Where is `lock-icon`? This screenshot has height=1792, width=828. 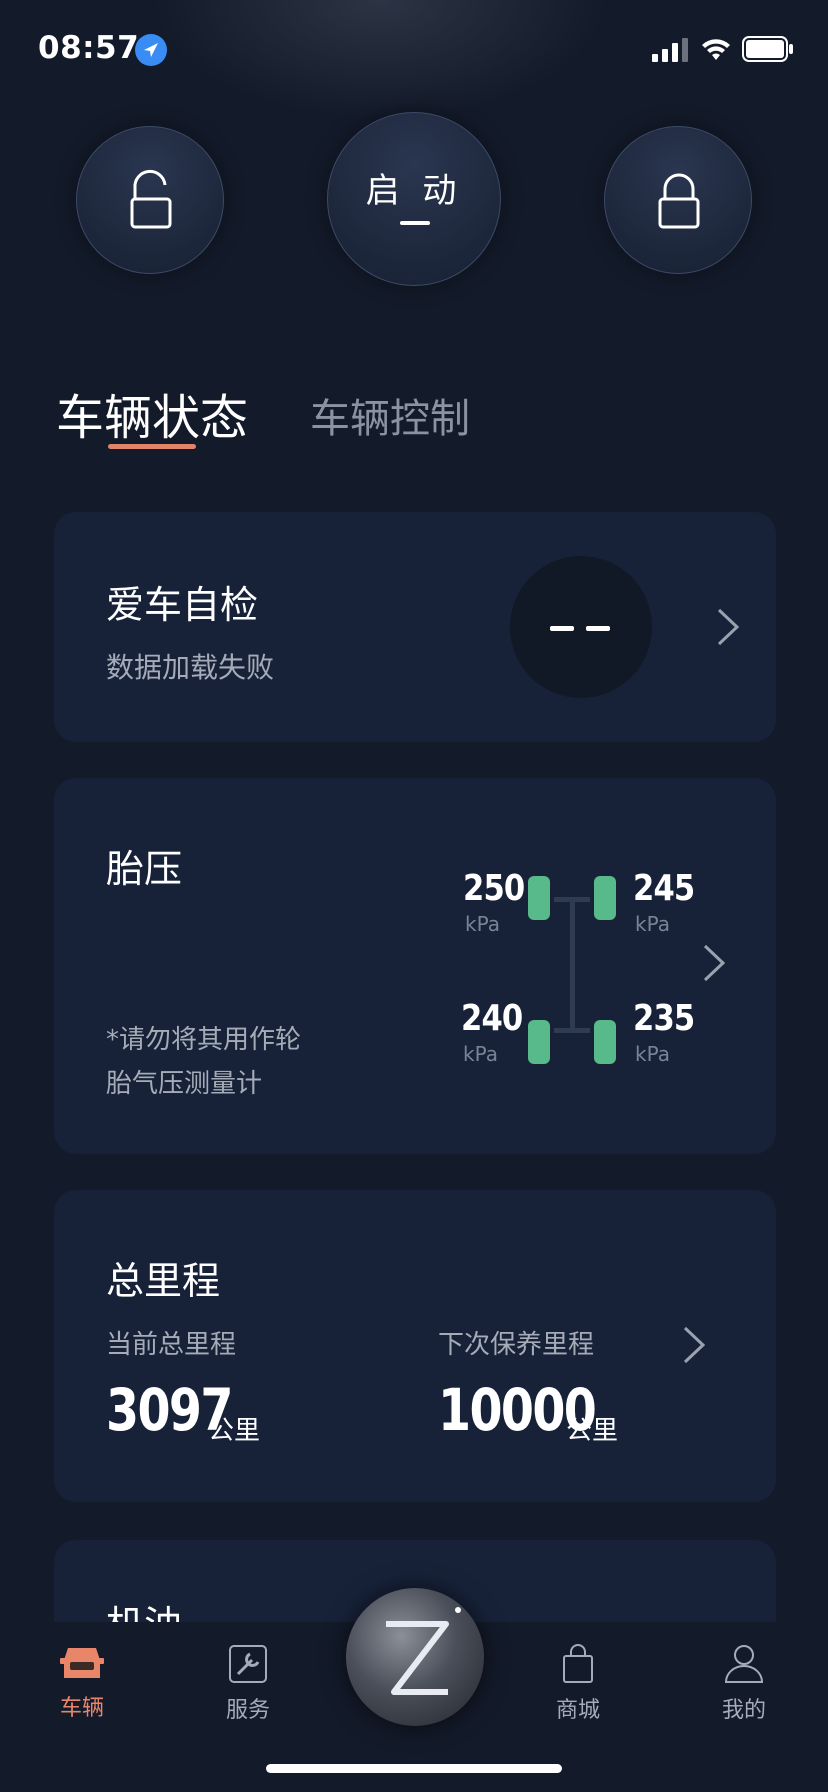
lock-icon is located at coordinates (679, 201).